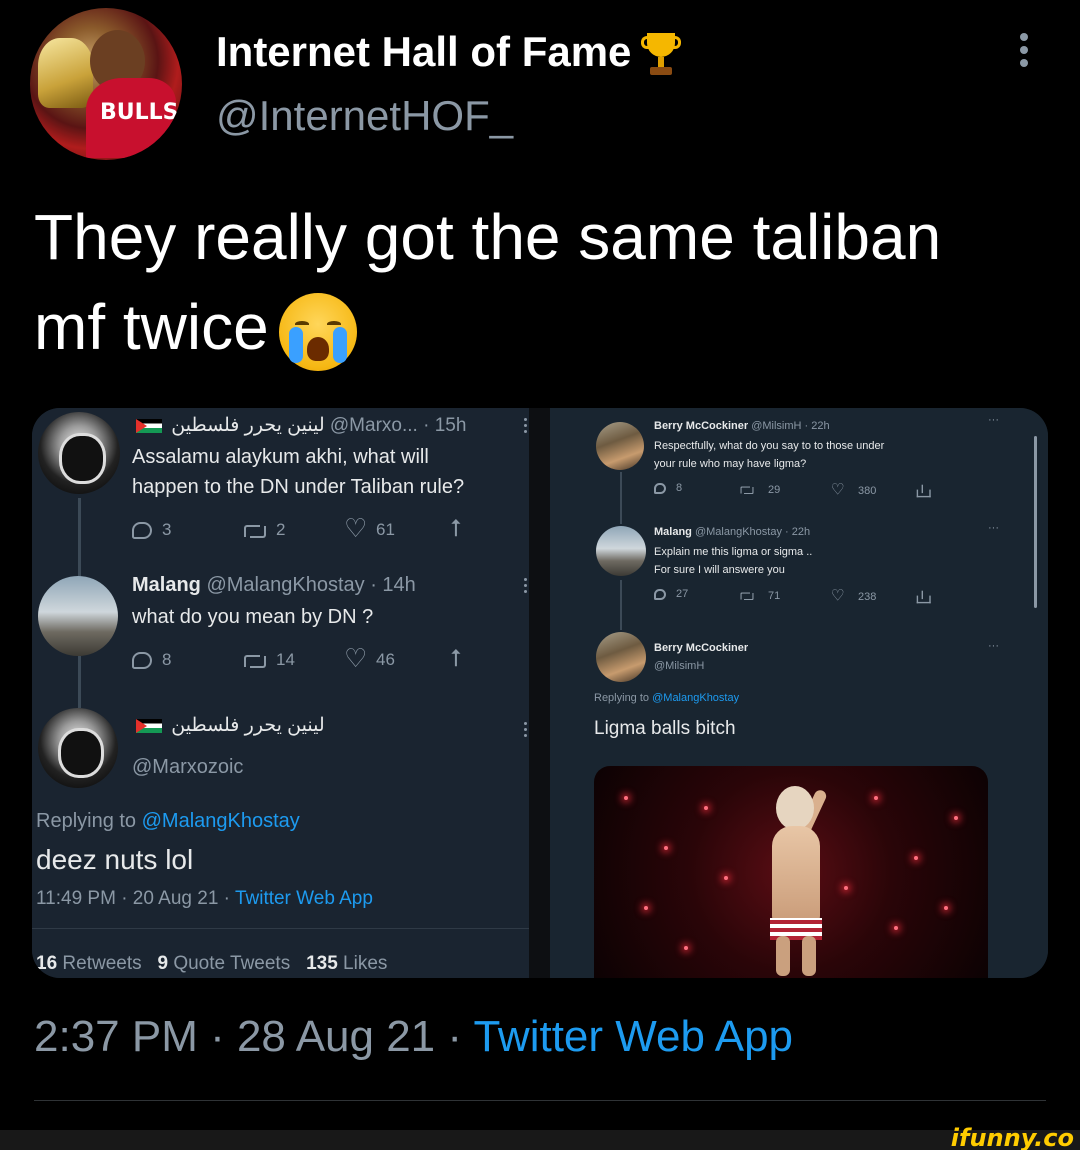 This screenshot has height=1150, width=1080. I want to click on reply-count: 27, so click(682, 594).